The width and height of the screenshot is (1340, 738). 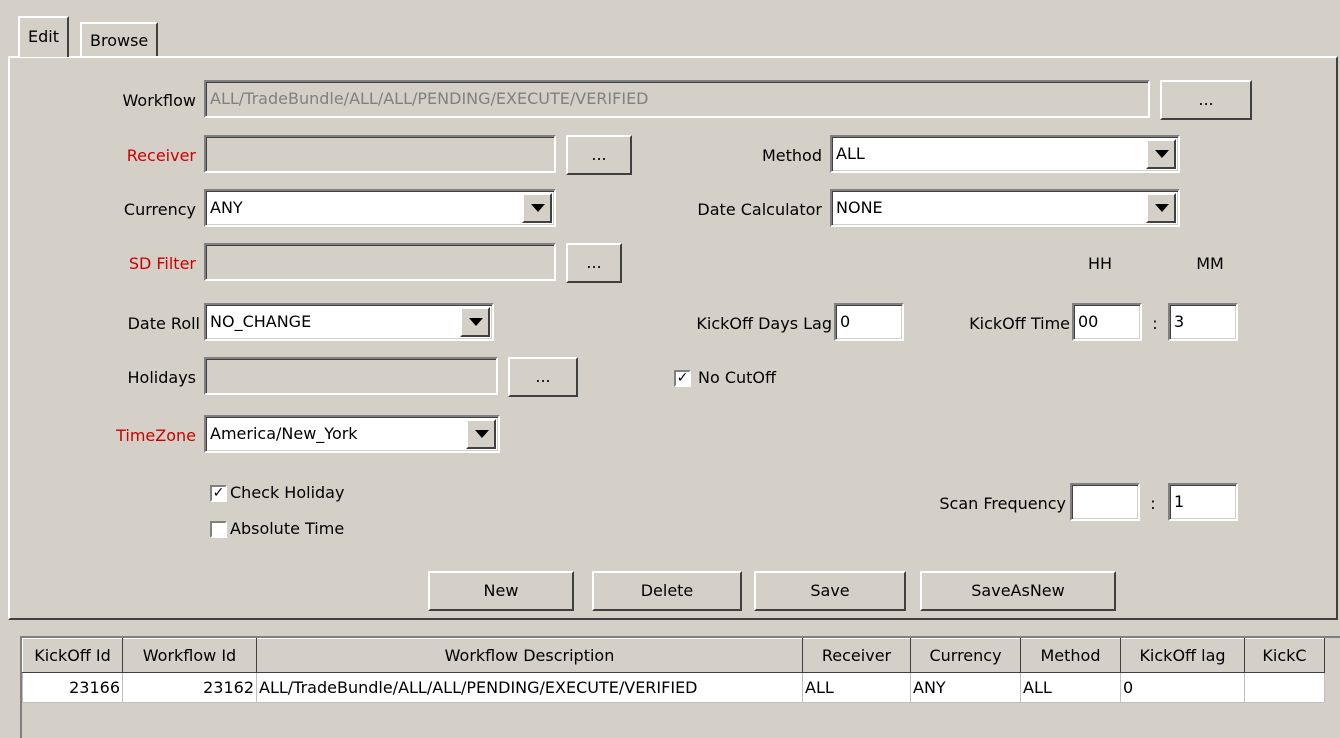 What do you see at coordinates (162, 263) in the screenshot?
I see `sd-filter-label: SD Filter` at bounding box center [162, 263].